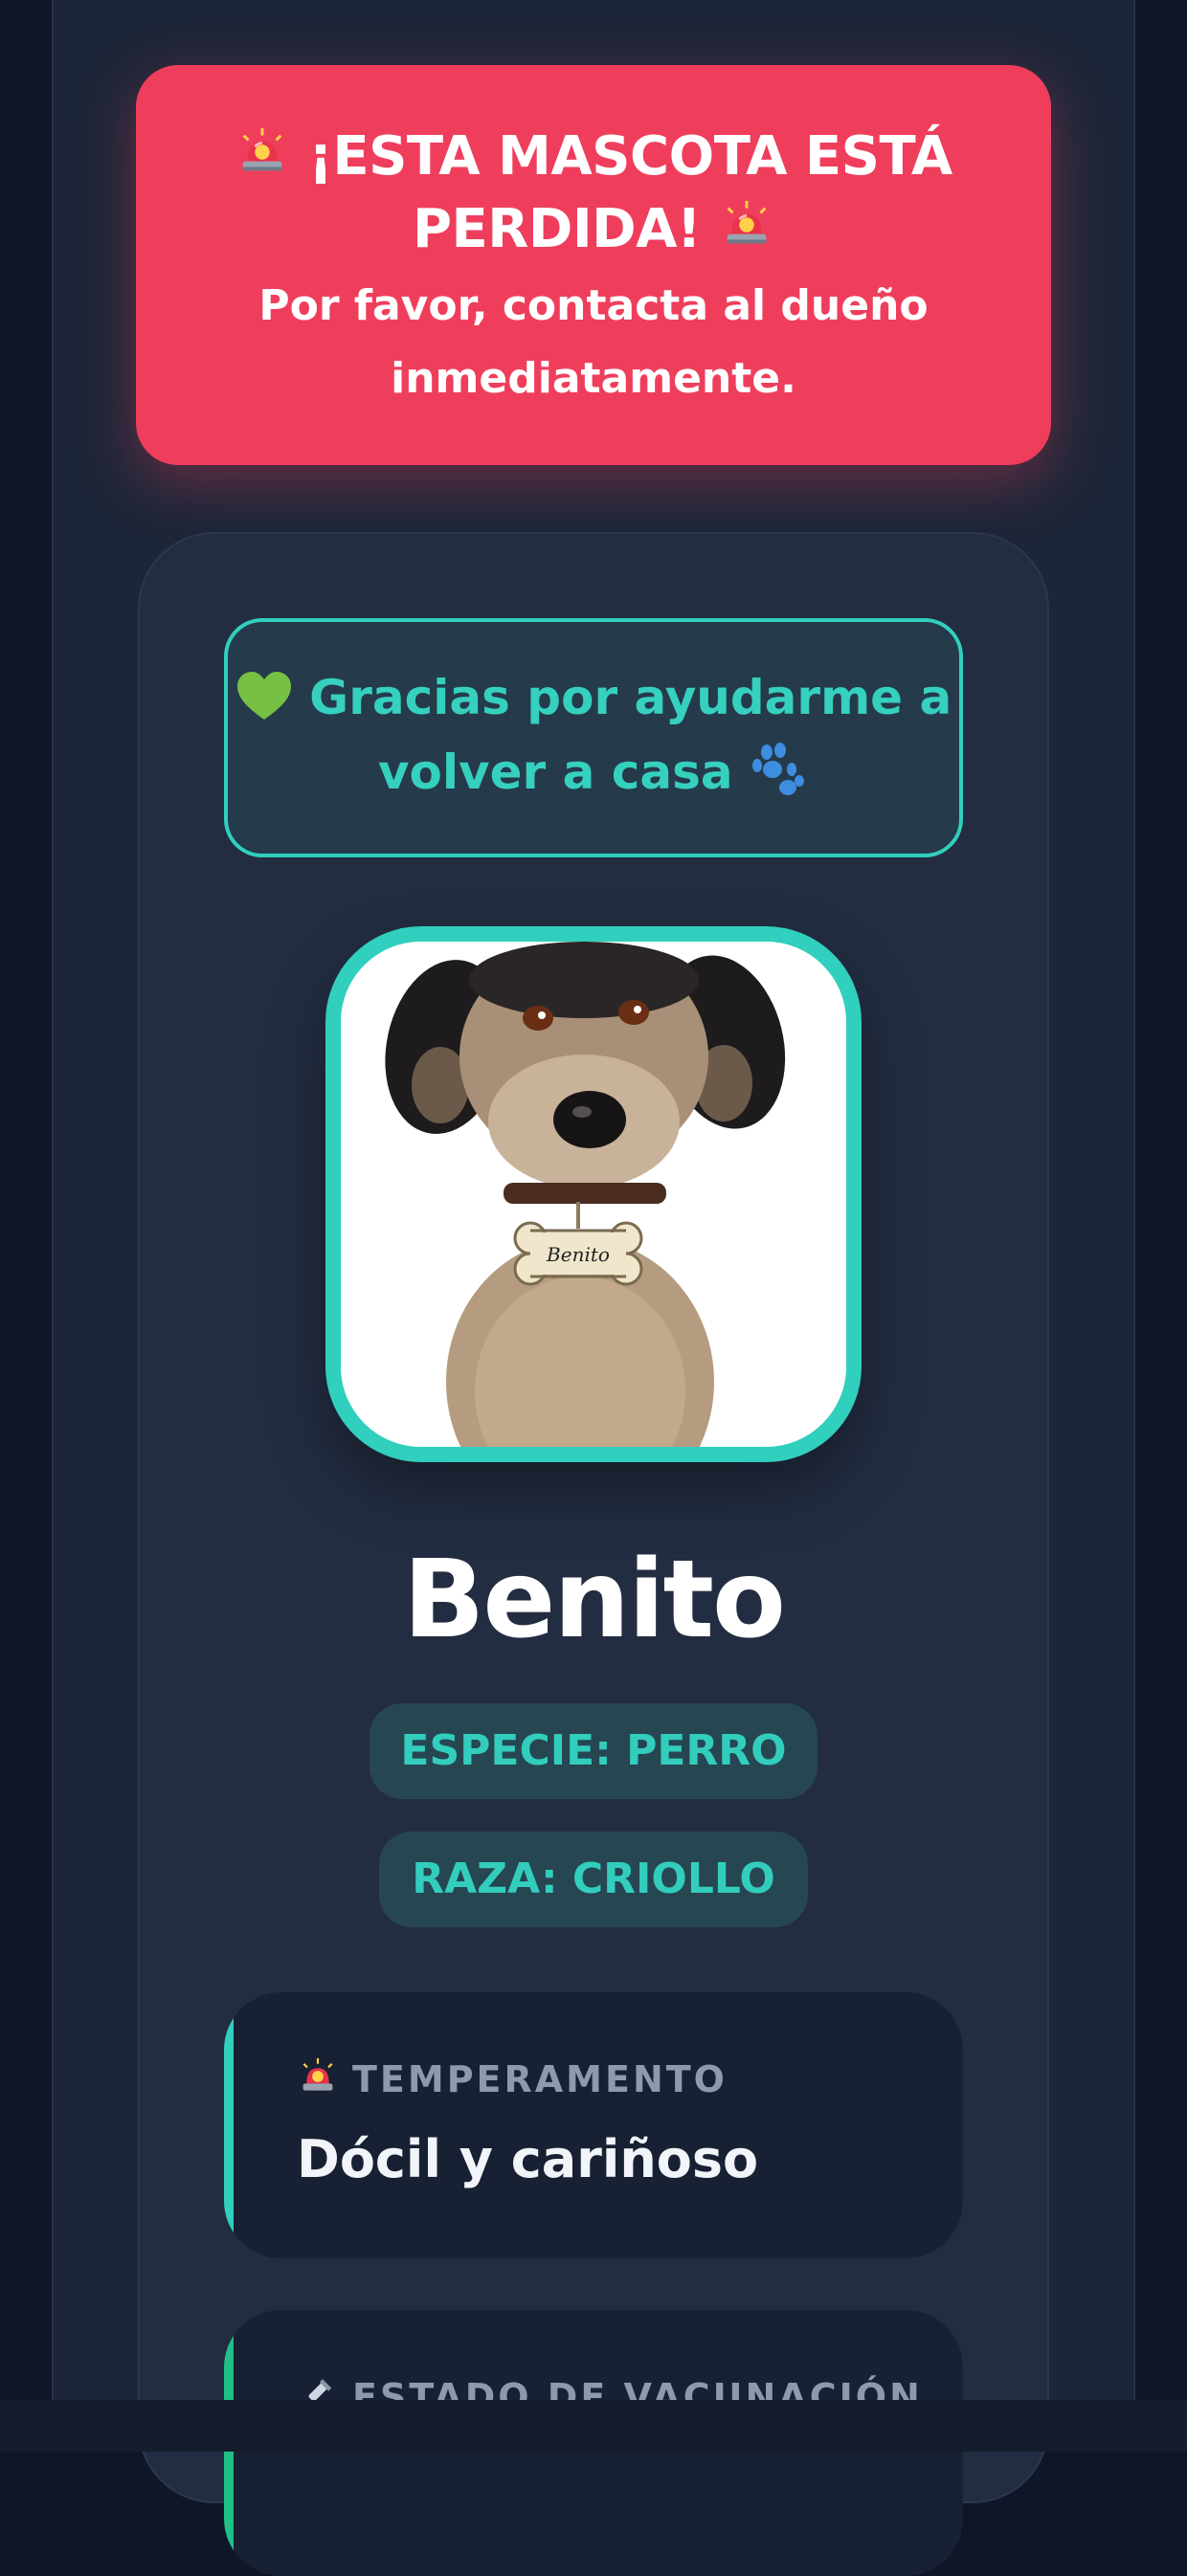  I want to click on dog-illustration: Benito, so click(593, 1194).